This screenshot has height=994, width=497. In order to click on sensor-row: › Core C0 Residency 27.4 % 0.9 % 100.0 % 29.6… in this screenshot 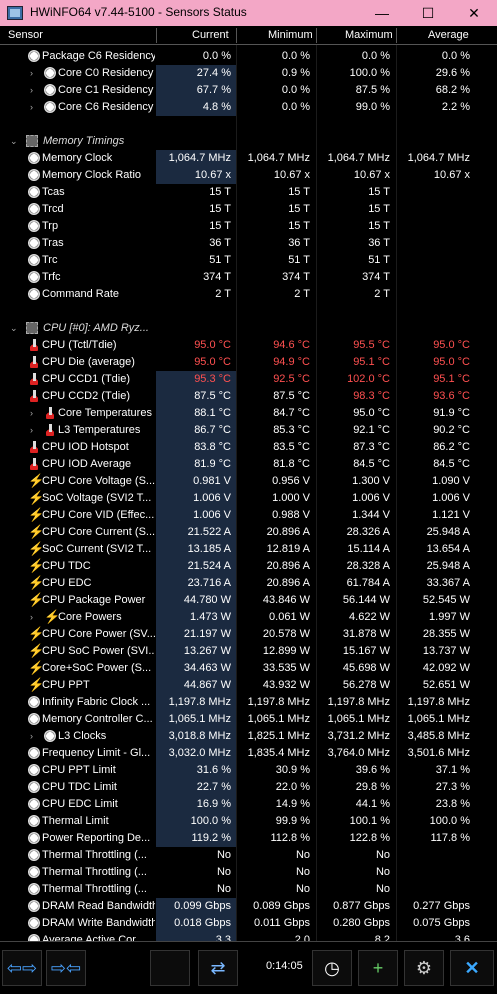, I will do `click(248, 73)`.